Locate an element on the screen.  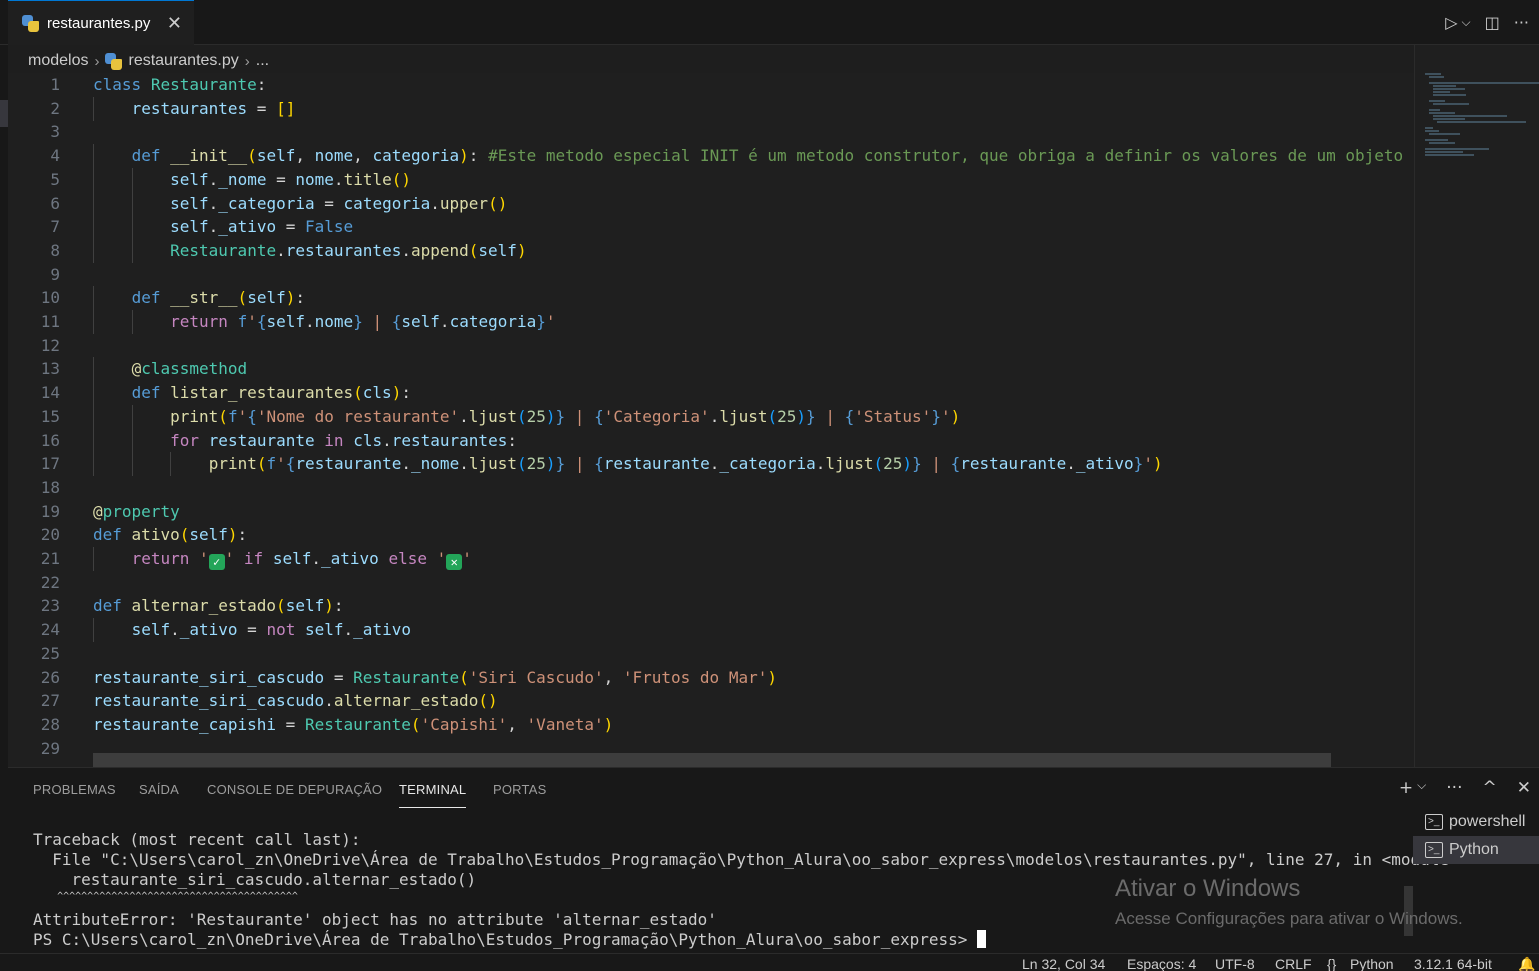
code-line: 22 is located at coordinates (711, 583).